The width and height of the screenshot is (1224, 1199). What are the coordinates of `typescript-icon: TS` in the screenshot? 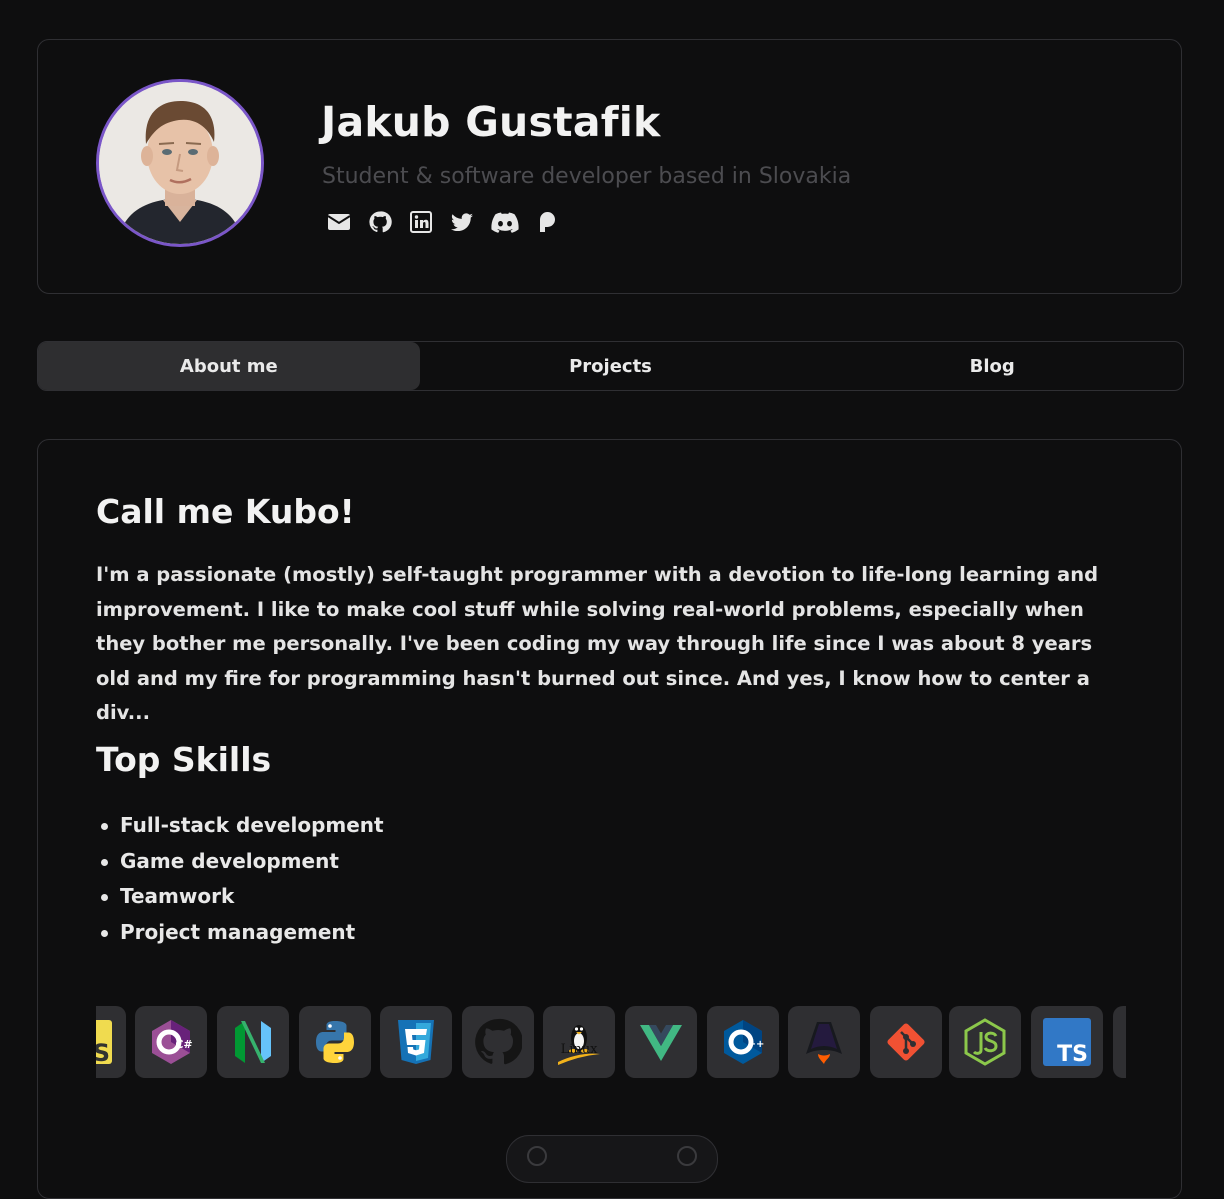 It's located at (1067, 1042).